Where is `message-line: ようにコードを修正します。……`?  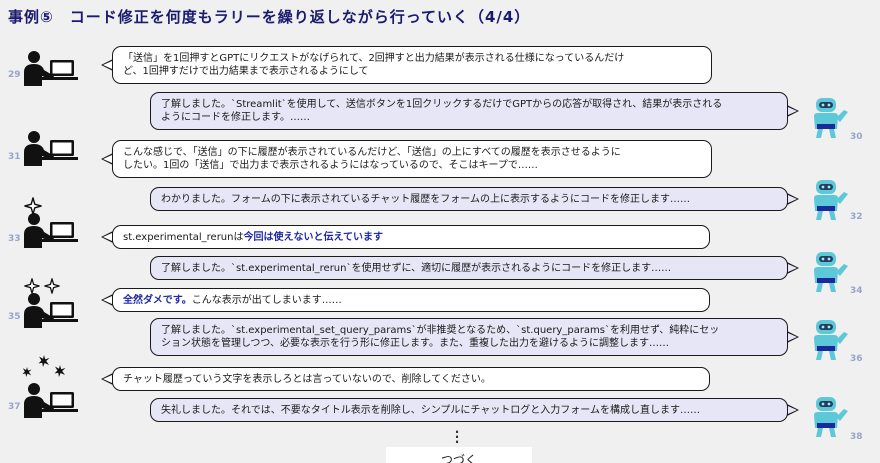 message-line: ようにコードを修正します。…… is located at coordinates (235, 117).